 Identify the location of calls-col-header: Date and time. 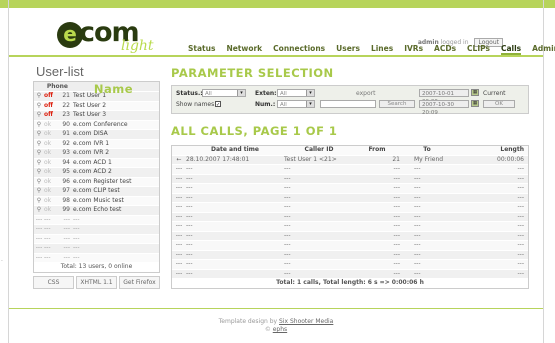
(235, 150).